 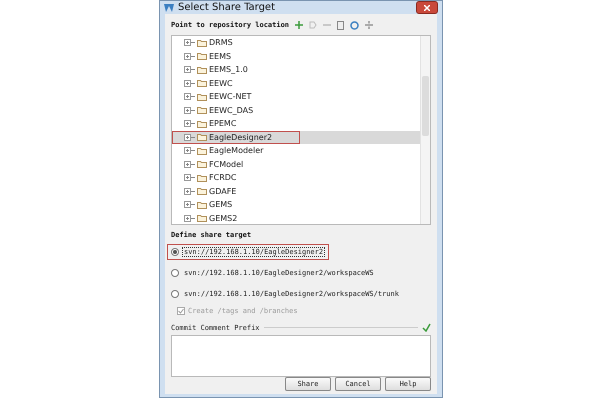 What do you see at coordinates (296, 97) in the screenshot?
I see `tree-row: EEWC-NET` at bounding box center [296, 97].